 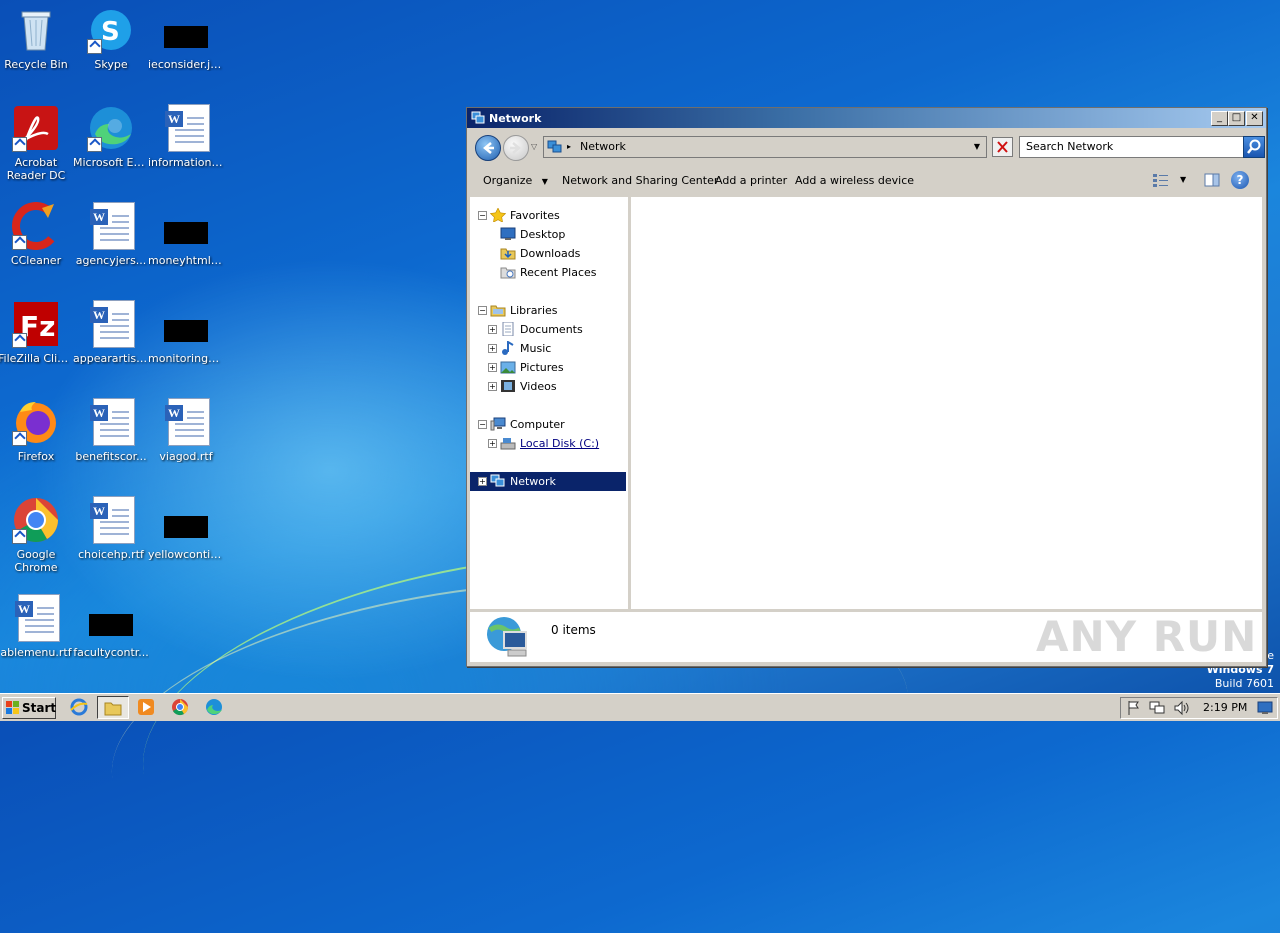 What do you see at coordinates (1236, 118) in the screenshot?
I see `maximize-button: □` at bounding box center [1236, 118].